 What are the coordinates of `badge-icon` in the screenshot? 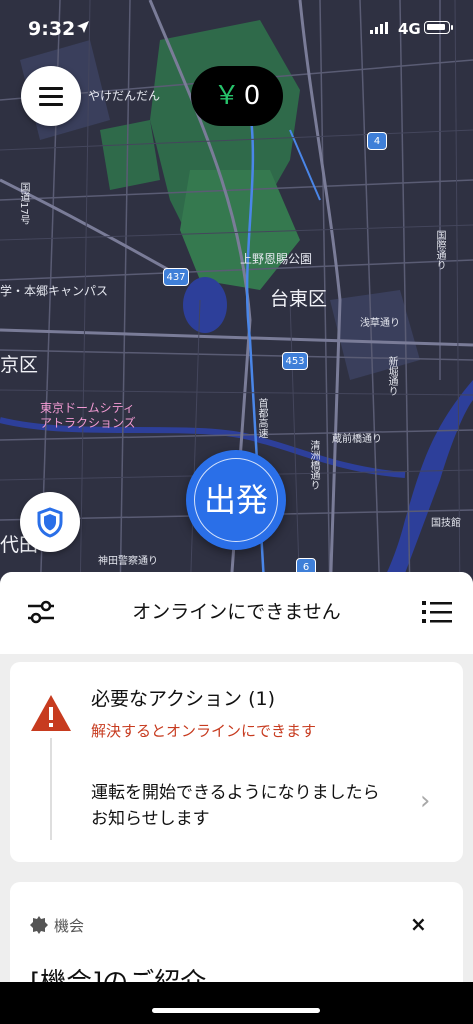 It's located at (39, 925).